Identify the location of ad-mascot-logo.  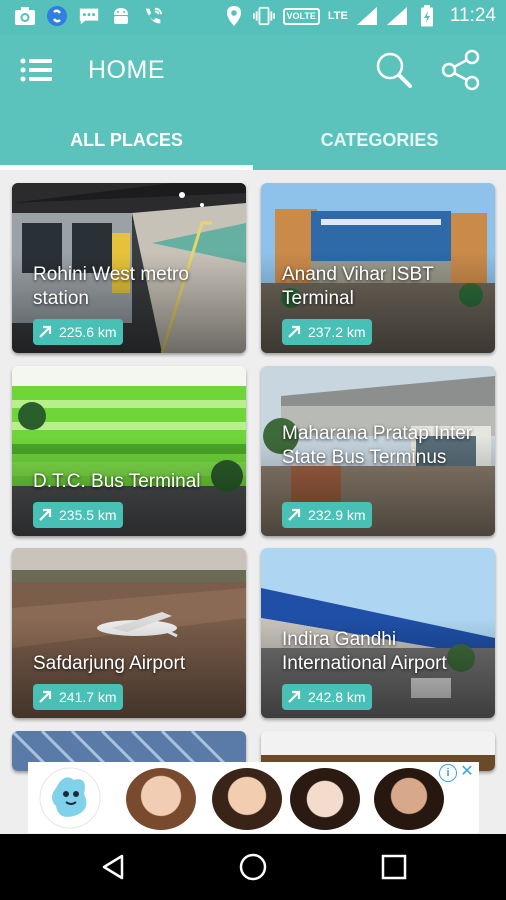
(70, 798).